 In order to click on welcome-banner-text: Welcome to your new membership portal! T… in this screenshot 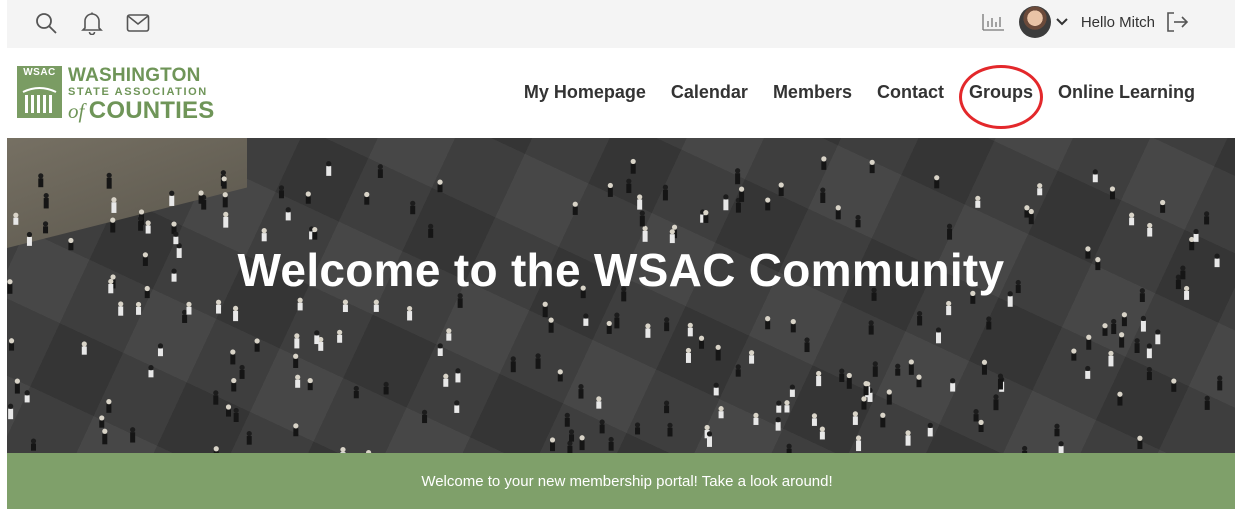, I will do `click(627, 481)`.